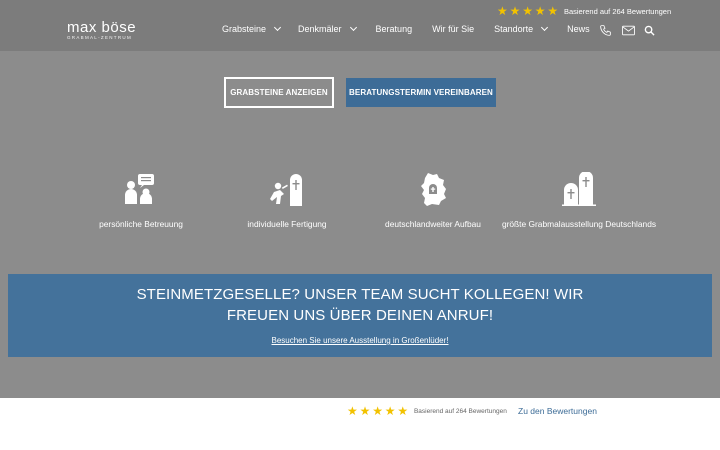 Image resolution: width=720 pixels, height=450 pixels. Describe the element at coordinates (287, 186) in the screenshot. I see `stonemason-icon` at that location.